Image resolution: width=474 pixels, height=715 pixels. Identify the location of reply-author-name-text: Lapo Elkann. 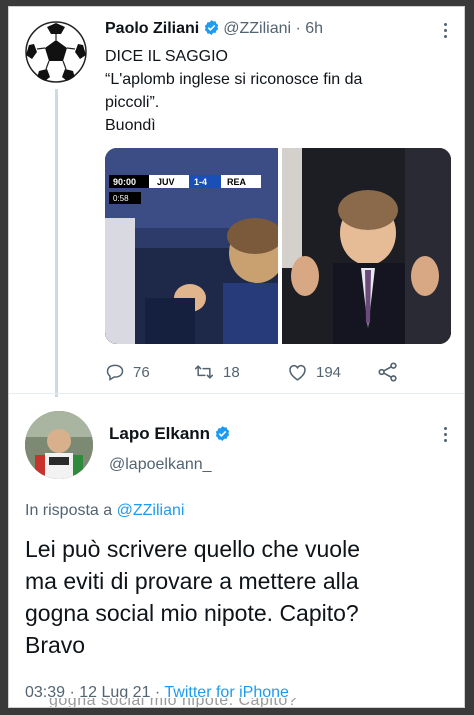
(160, 433).